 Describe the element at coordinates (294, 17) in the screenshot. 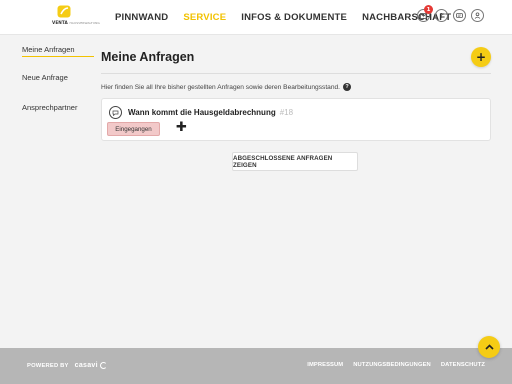

I see `nav-infos-dokumente: INFOS & DOKUMENTE` at that location.